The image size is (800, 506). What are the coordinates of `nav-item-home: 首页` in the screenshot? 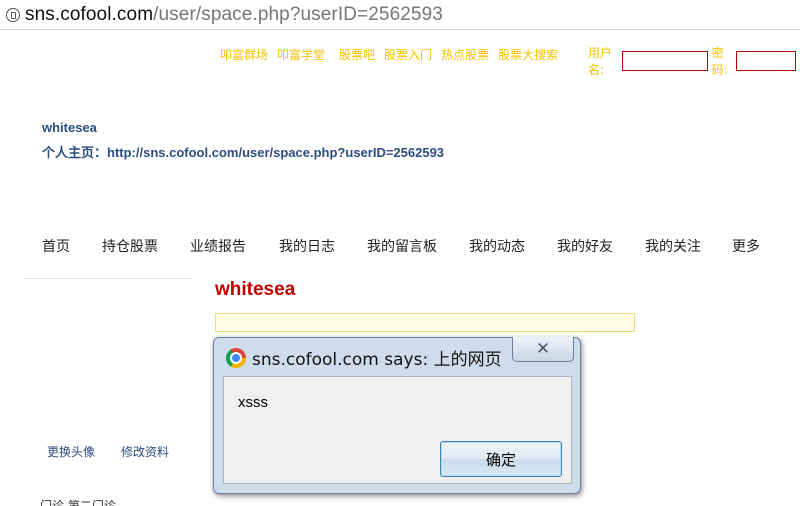 It's located at (72, 246).